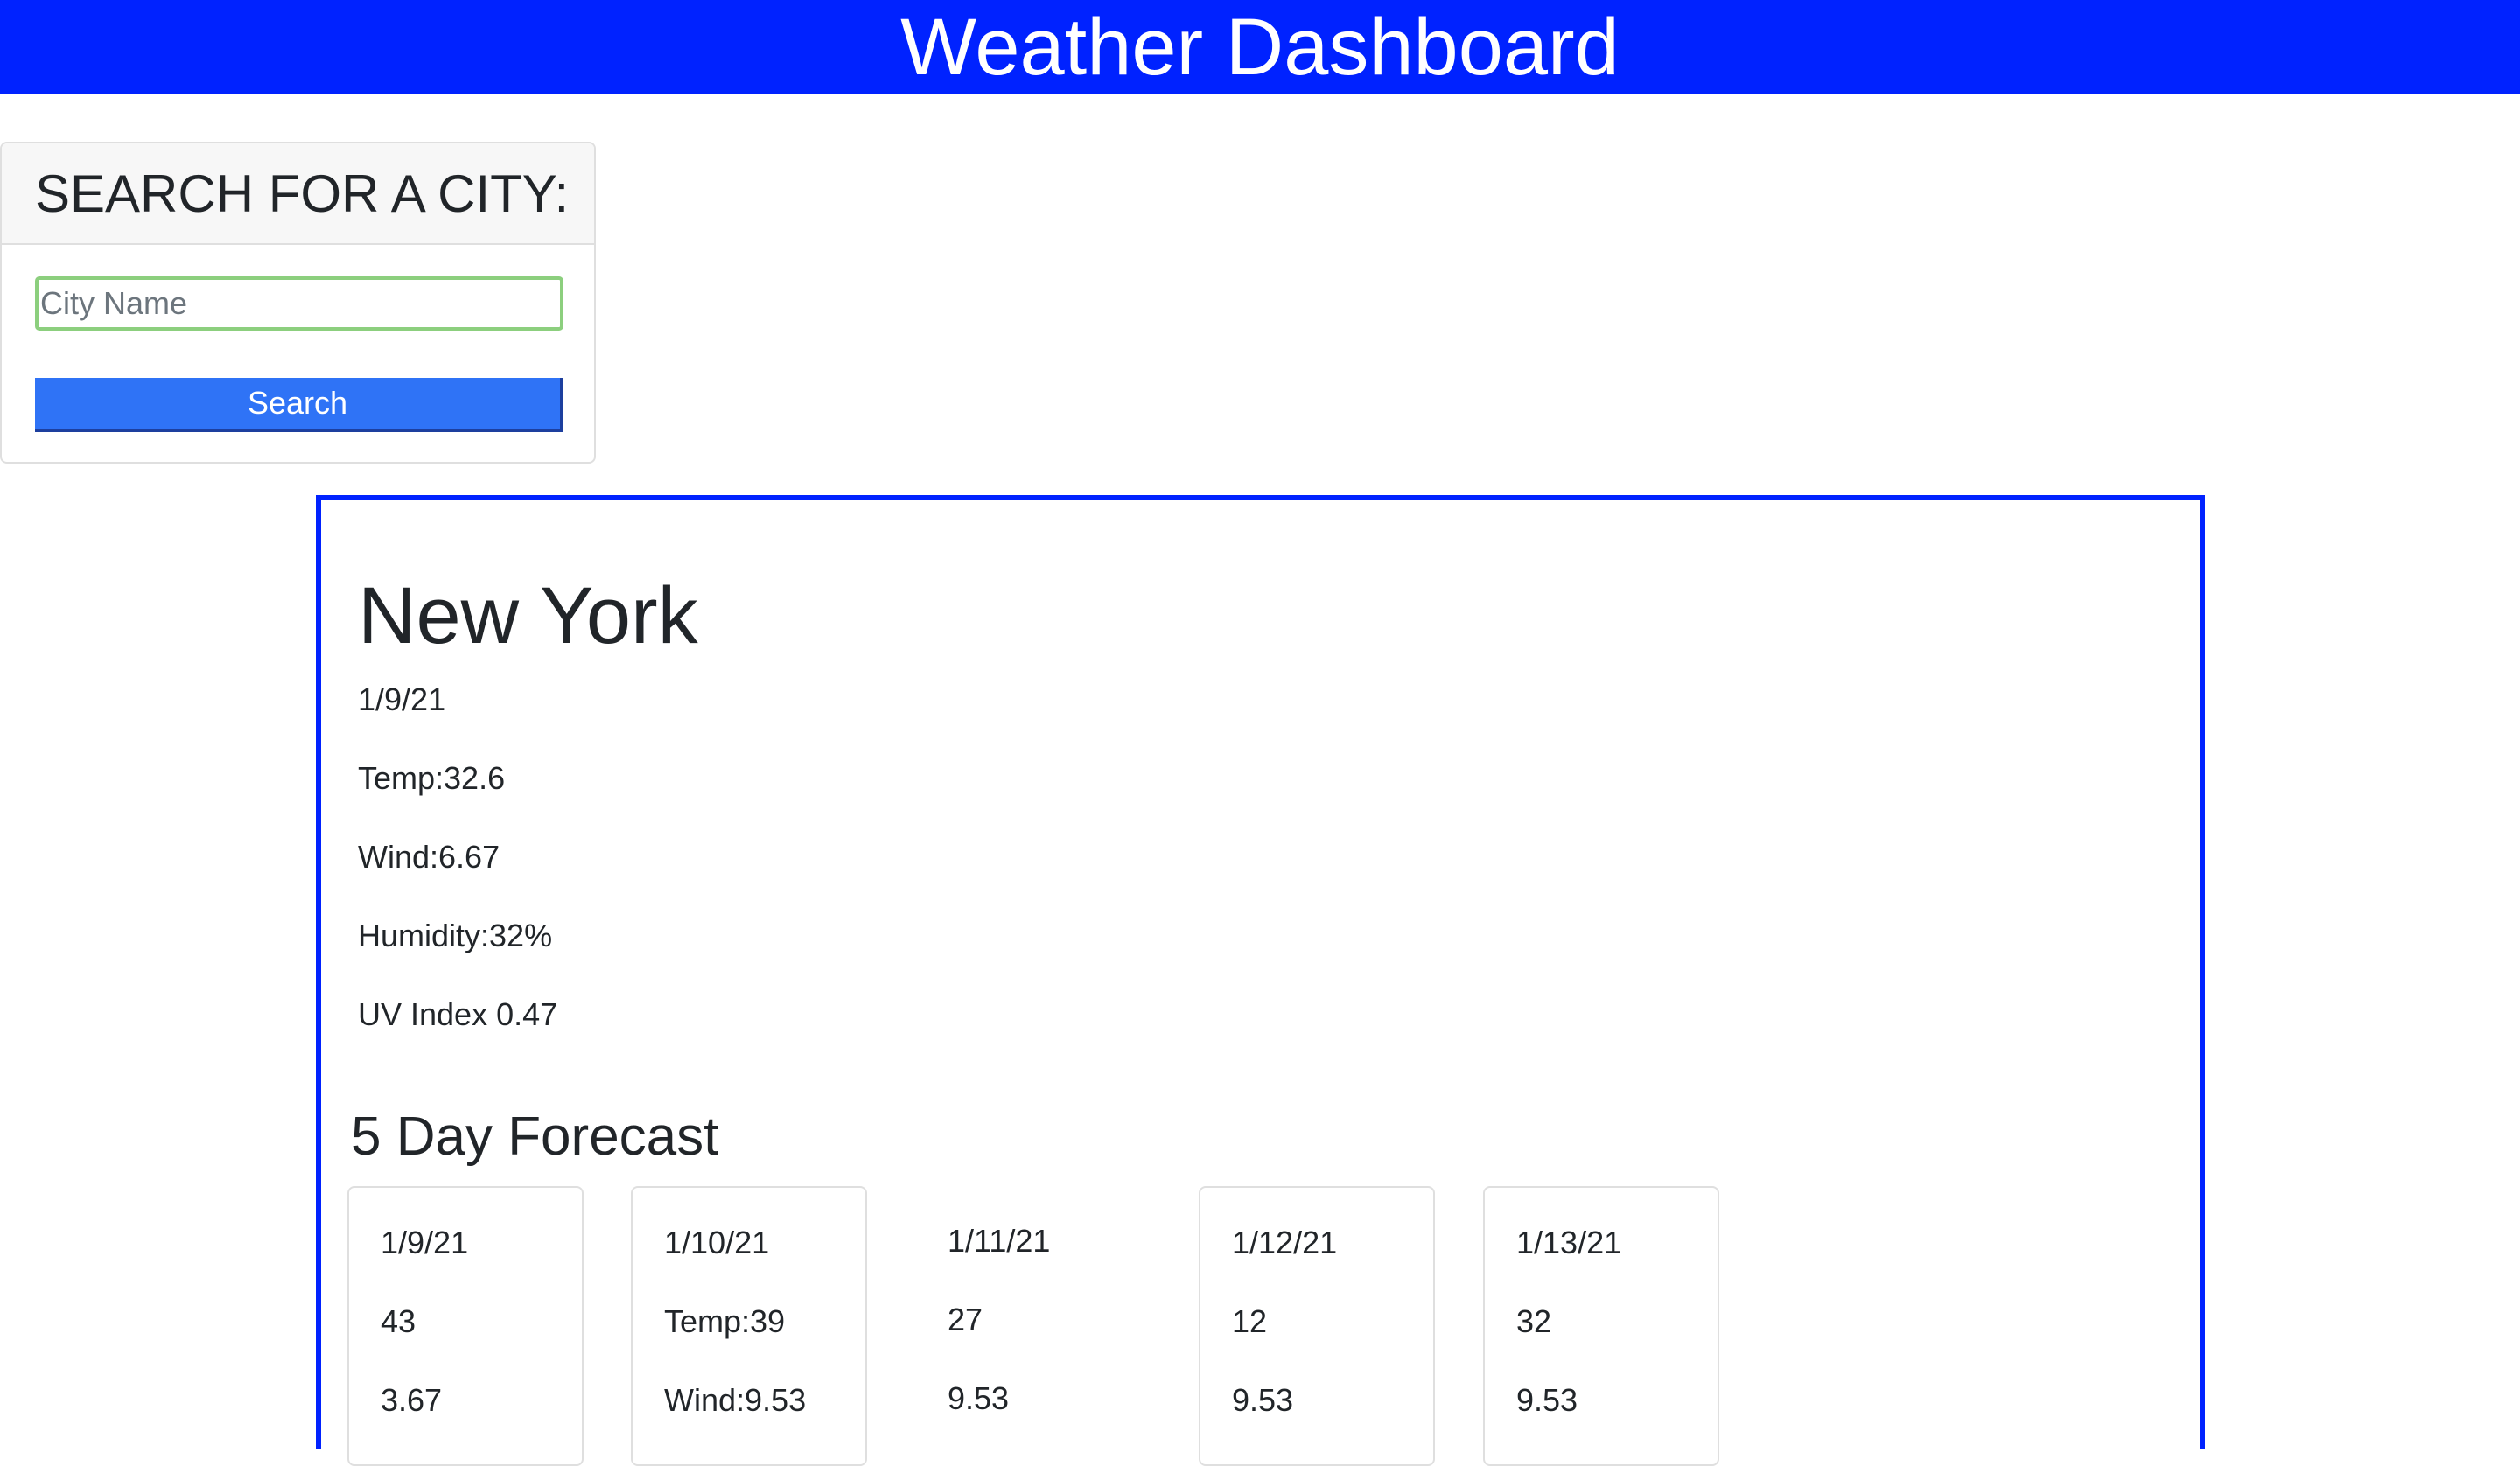  What do you see at coordinates (725, 1321) in the screenshot?
I see `forecast-temp: Temp:39` at bounding box center [725, 1321].